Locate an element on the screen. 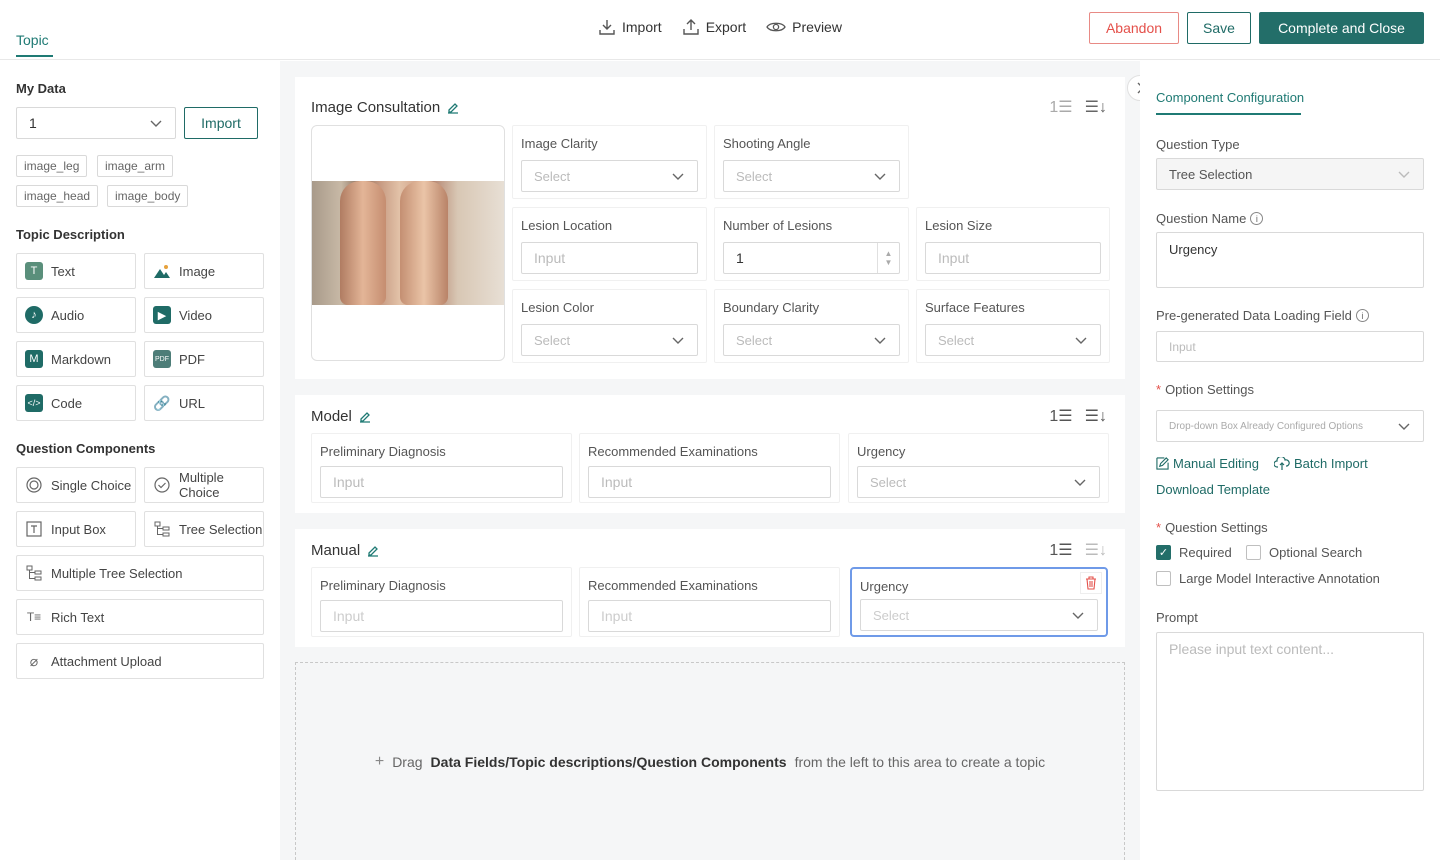  complete-and-close-button: Complete and Close is located at coordinates (1341, 28).